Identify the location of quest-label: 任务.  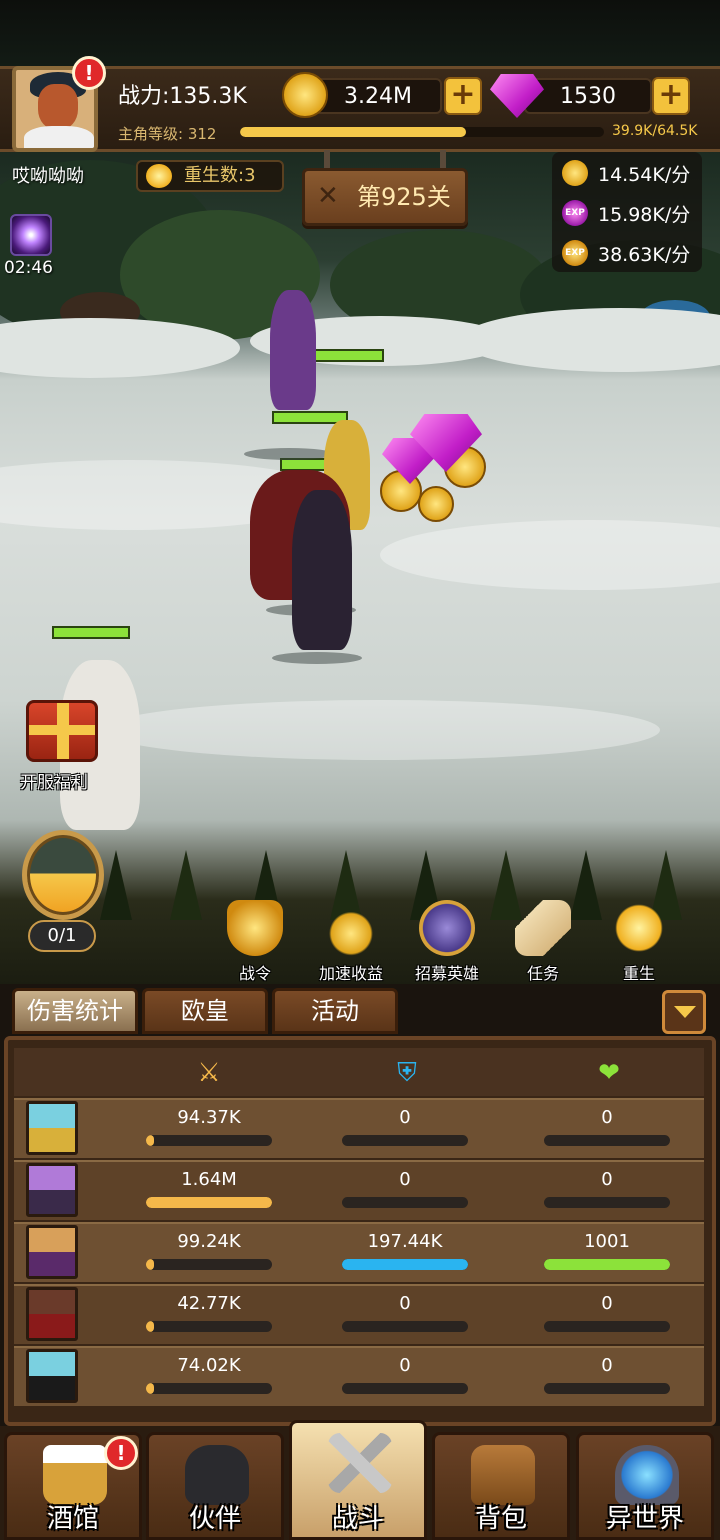
(542, 973).